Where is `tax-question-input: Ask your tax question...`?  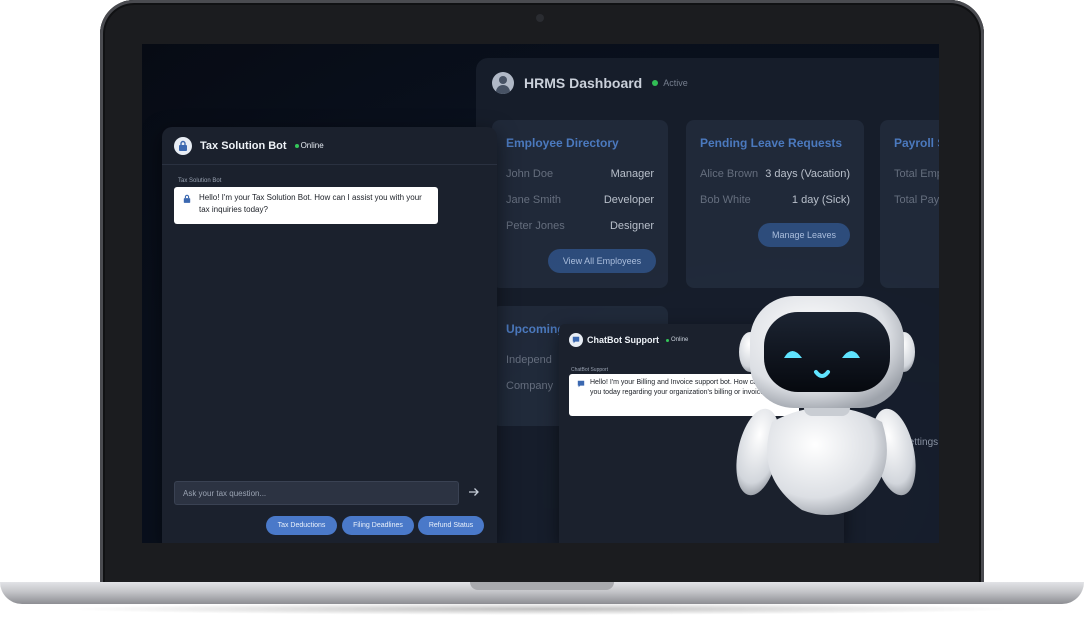 tax-question-input: Ask your tax question... is located at coordinates (316, 493).